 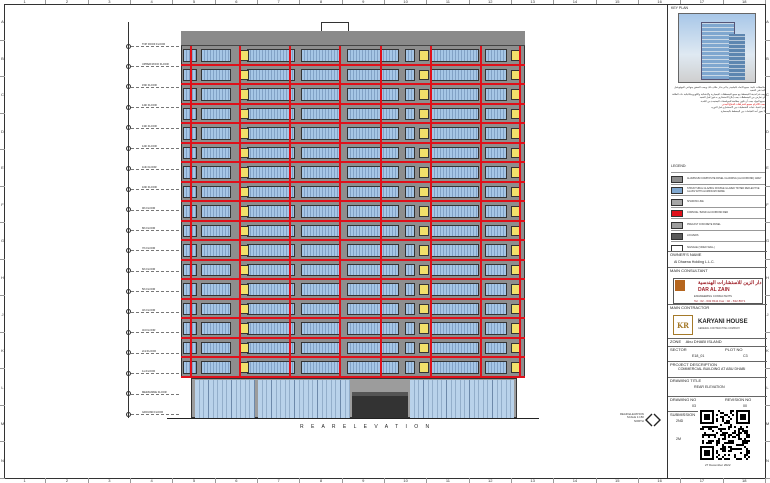 I want to click on ruler-mark: M, so click(x=2, y=424).